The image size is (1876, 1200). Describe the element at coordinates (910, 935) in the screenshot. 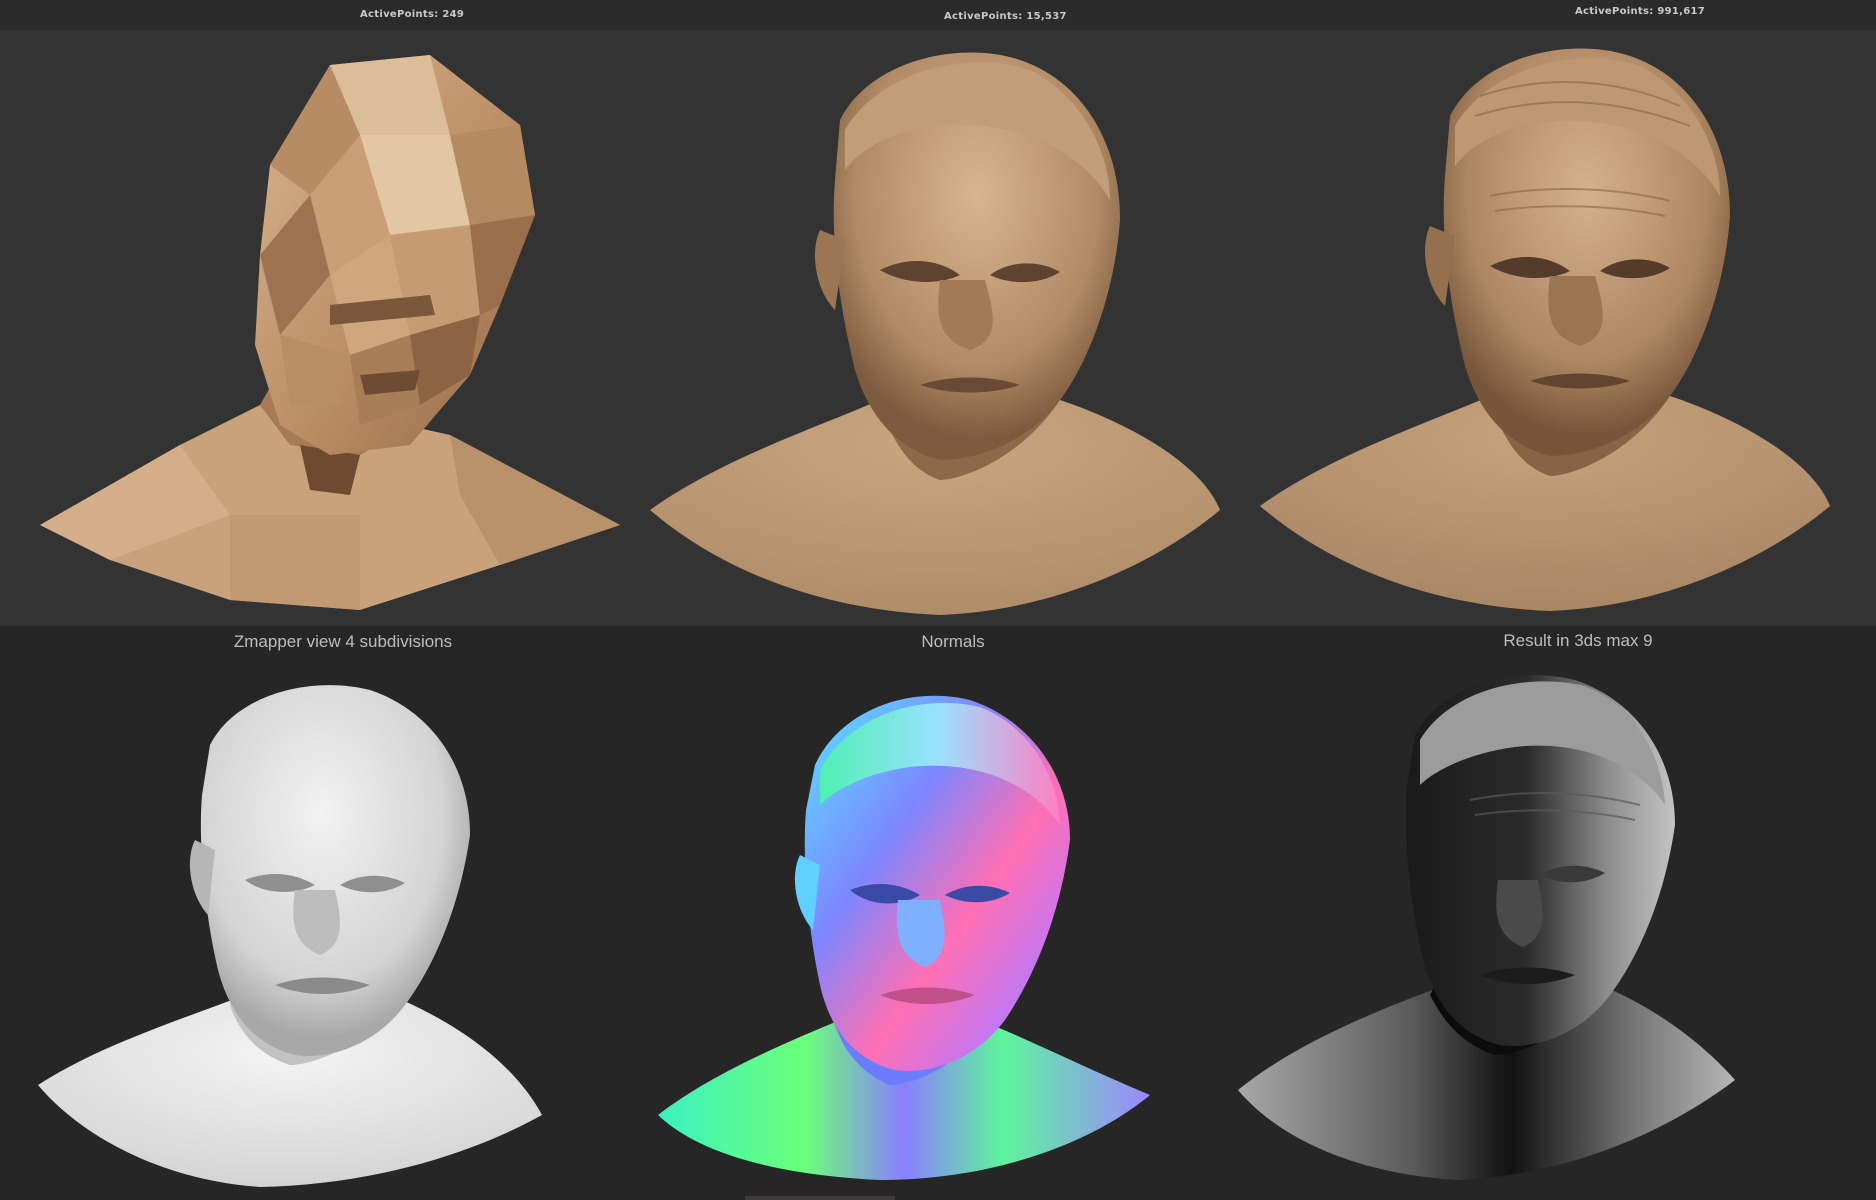

I see `bust-normal-map-image` at that location.